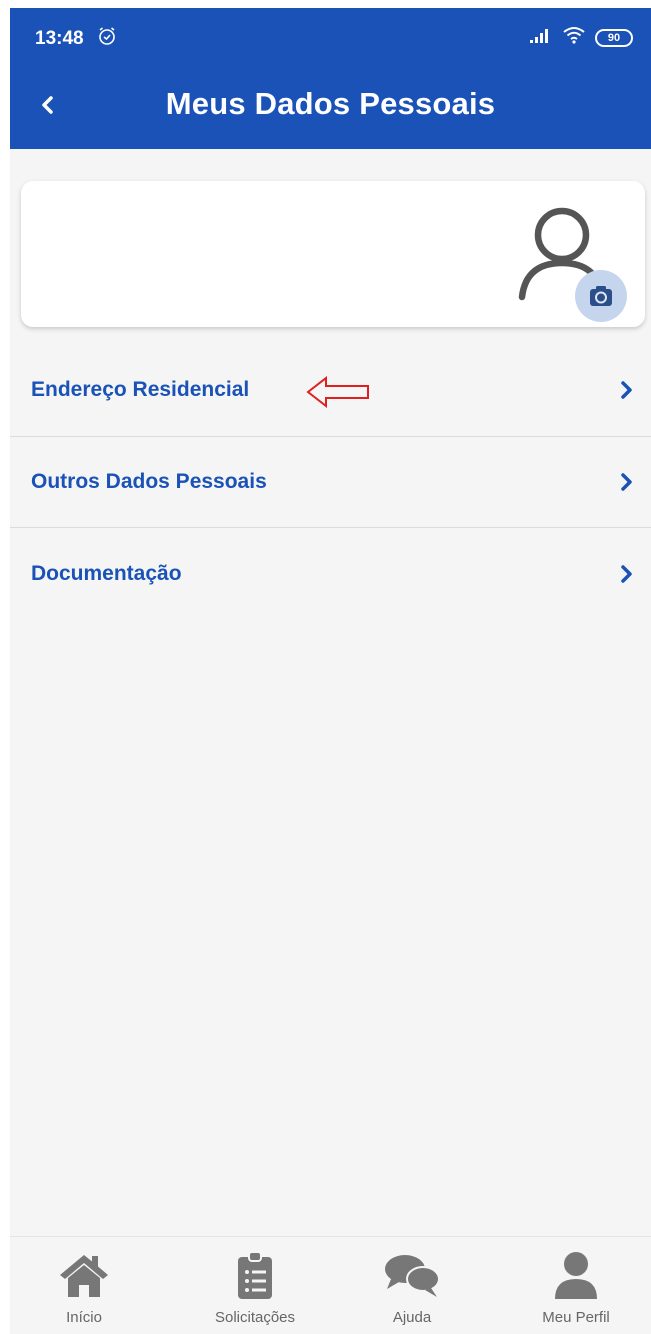  What do you see at coordinates (330, 103) in the screenshot?
I see `page-title: Meus Dados Pessoais` at bounding box center [330, 103].